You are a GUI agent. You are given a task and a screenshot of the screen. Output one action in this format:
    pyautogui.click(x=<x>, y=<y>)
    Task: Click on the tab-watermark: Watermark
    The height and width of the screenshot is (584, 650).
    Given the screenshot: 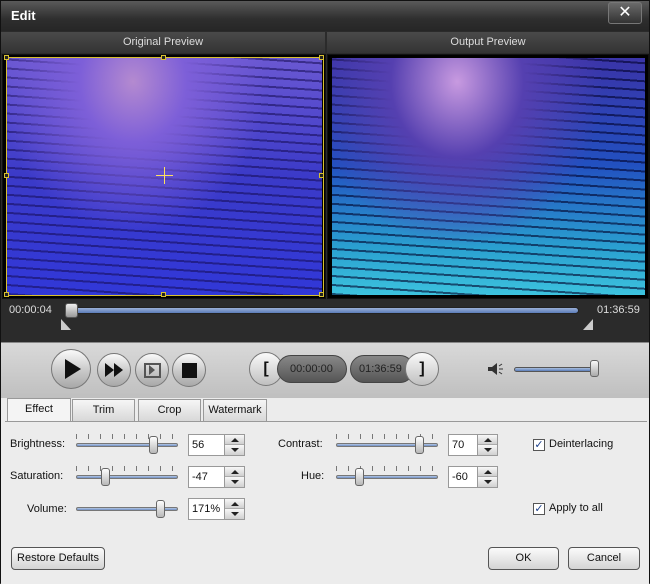 What is the action you would take?
    pyautogui.click(x=235, y=410)
    